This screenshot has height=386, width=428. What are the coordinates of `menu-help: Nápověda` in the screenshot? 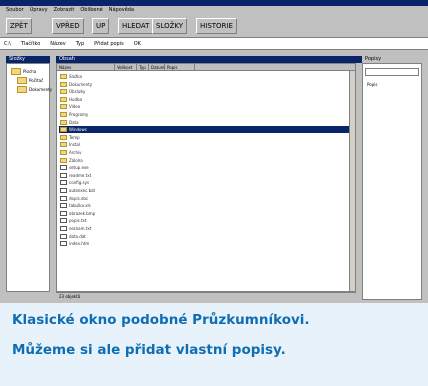 It's located at (121, 10).